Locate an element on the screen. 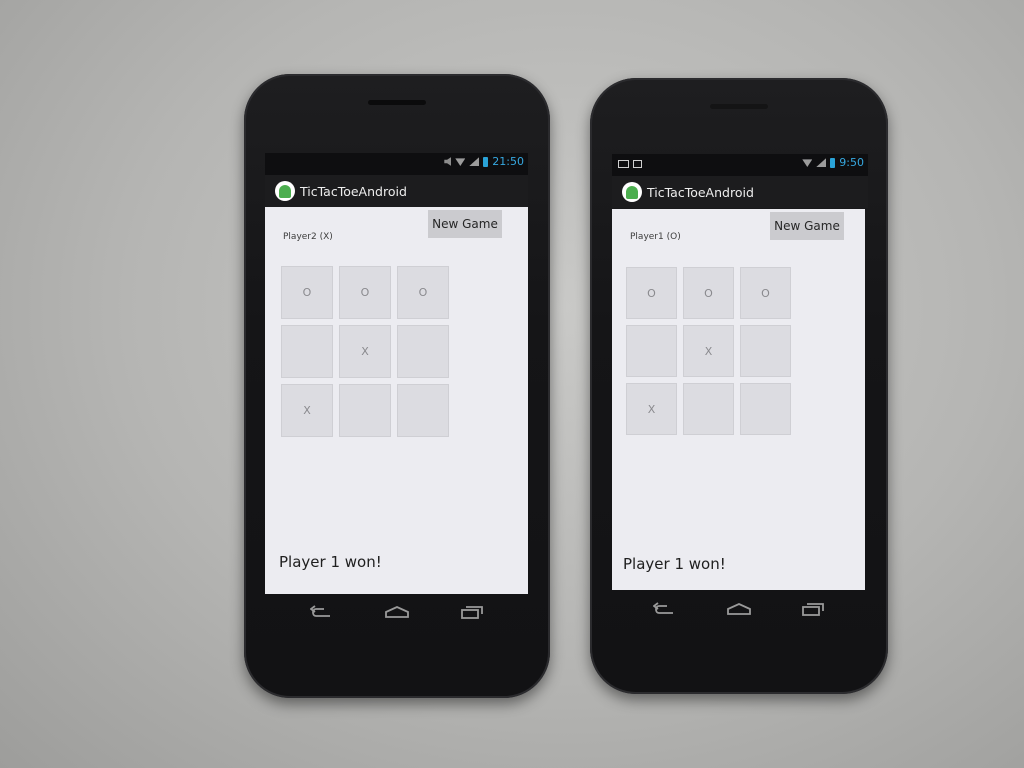 This screenshot has height=768, width=1024. status-icons: 21:50 is located at coordinates (484, 161).